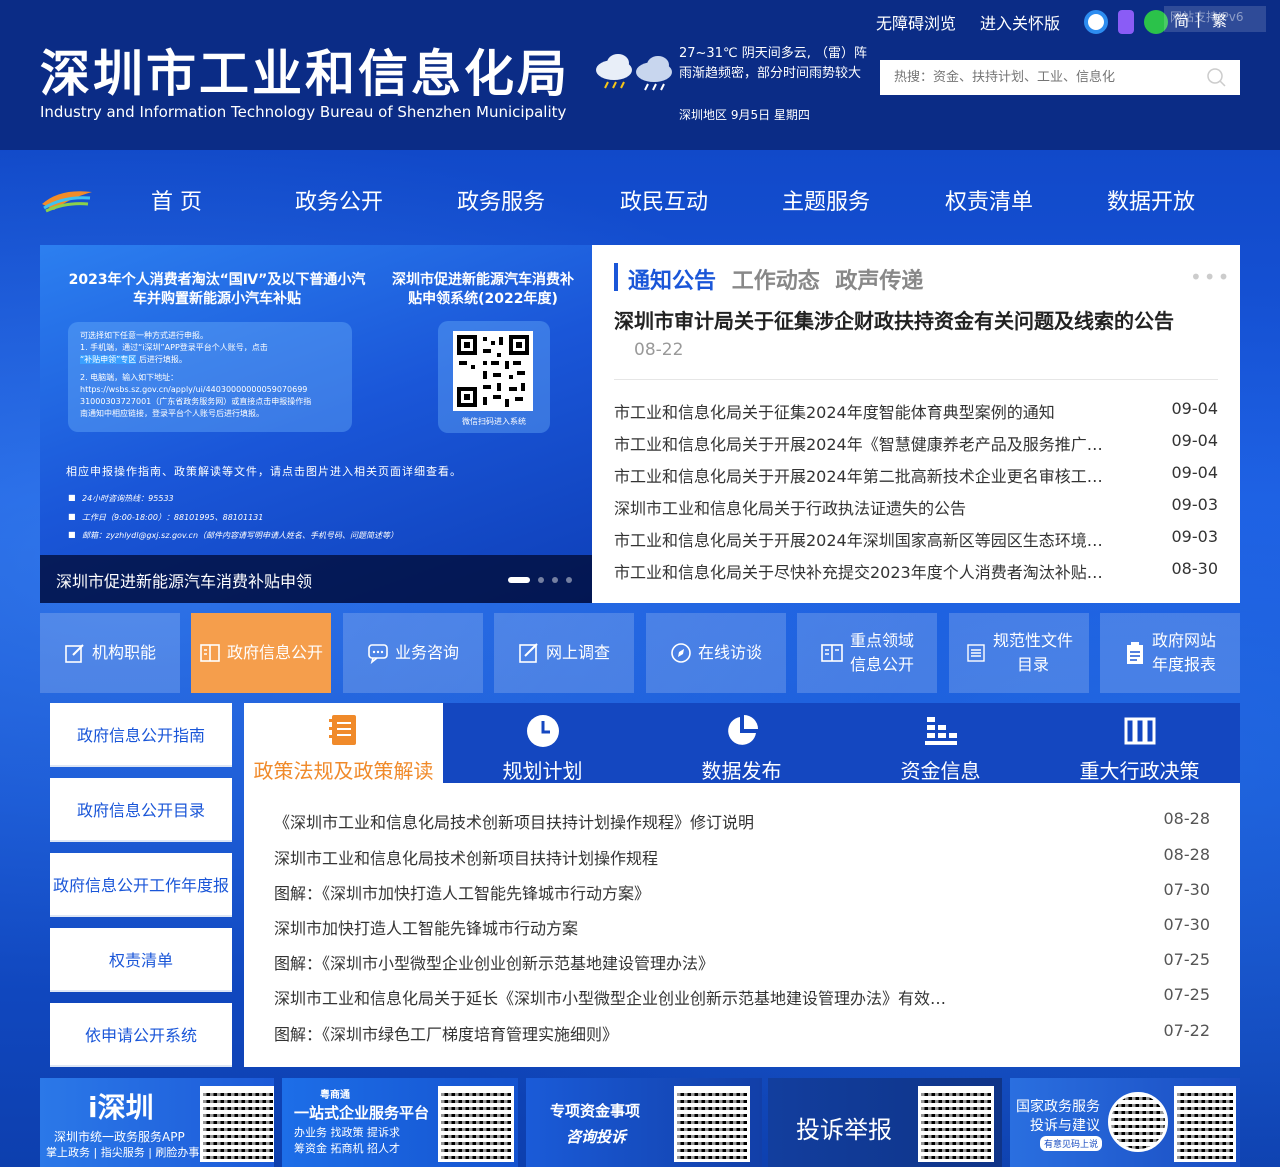 The width and height of the screenshot is (1280, 1167). What do you see at coordinates (634, 72) in the screenshot?
I see `weather-rain-icon` at bounding box center [634, 72].